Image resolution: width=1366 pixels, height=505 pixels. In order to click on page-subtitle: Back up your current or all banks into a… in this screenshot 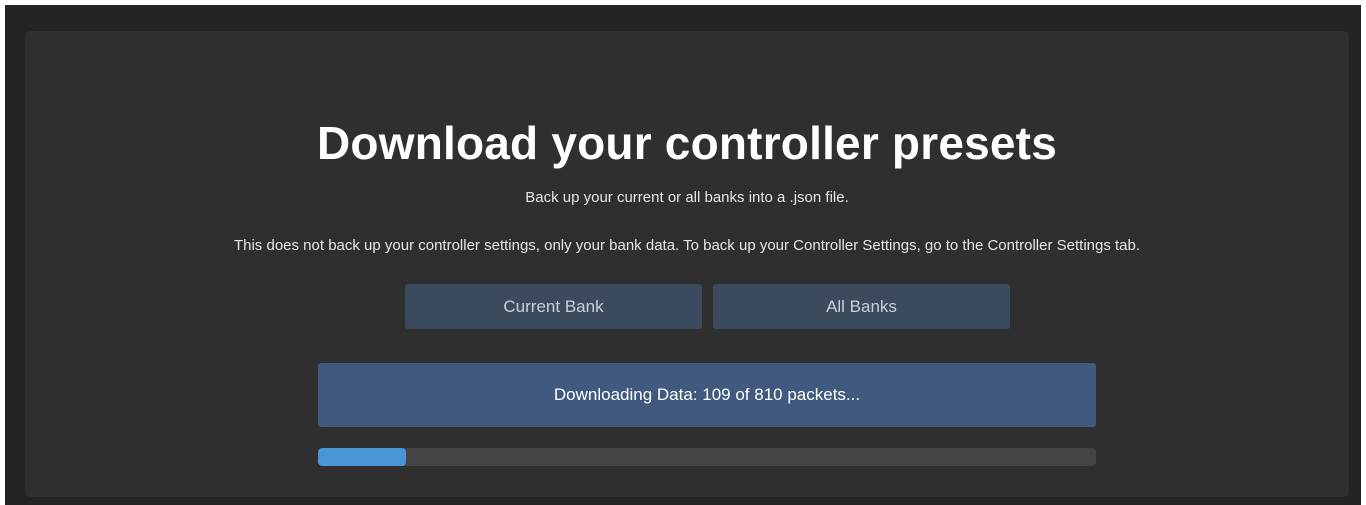, I will do `click(687, 197)`.